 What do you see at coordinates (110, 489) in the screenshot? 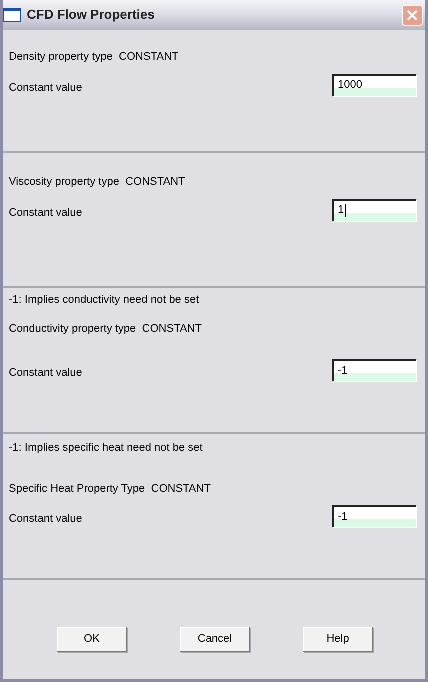
I see `property-text: Specific Heat Property Type CONSTANT` at bounding box center [110, 489].